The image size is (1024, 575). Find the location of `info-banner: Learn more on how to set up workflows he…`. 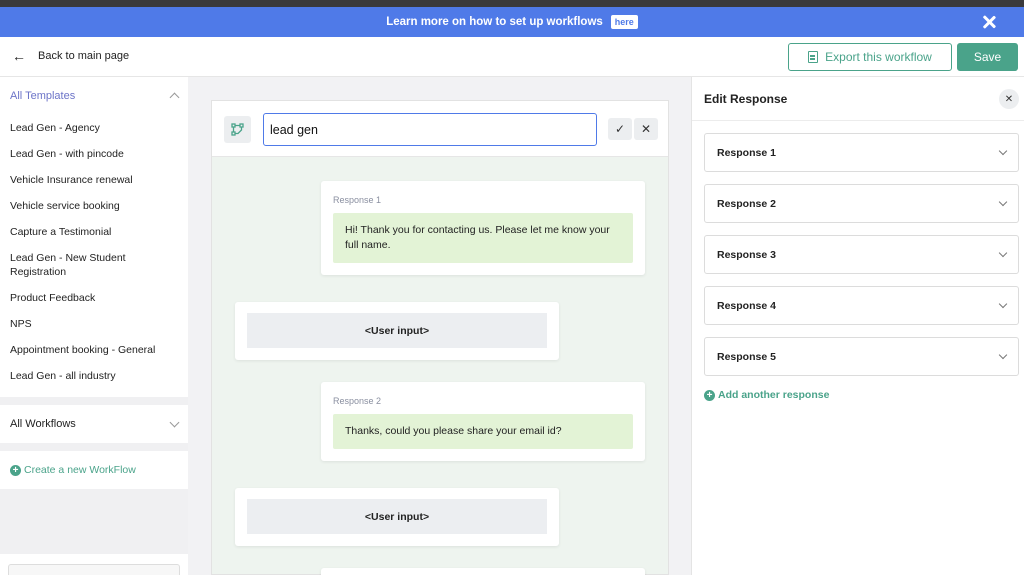

info-banner: Learn more on how to set up workflows he… is located at coordinates (512, 22).